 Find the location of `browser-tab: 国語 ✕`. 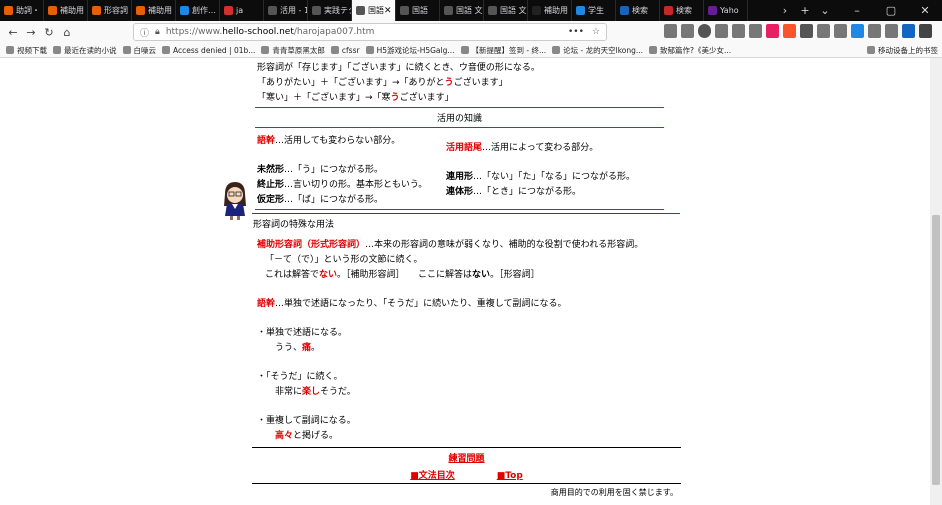

browser-tab: 国語 ✕ is located at coordinates (374, 10).